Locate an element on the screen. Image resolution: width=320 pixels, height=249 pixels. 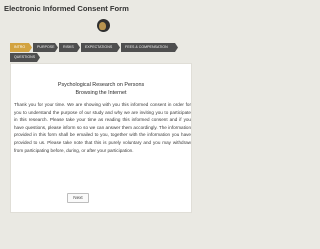
next-button: Next is located at coordinates (78, 198).